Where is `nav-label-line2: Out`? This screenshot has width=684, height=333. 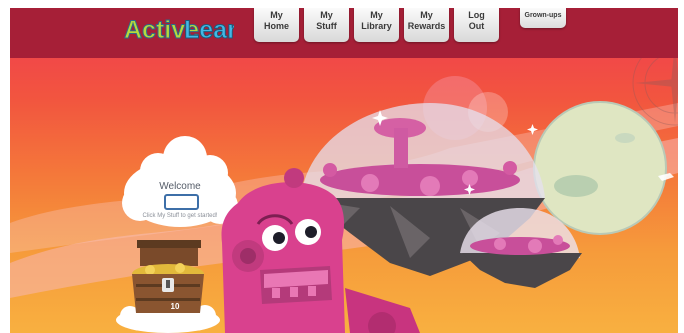 nav-label-line2: Out is located at coordinates (476, 26).